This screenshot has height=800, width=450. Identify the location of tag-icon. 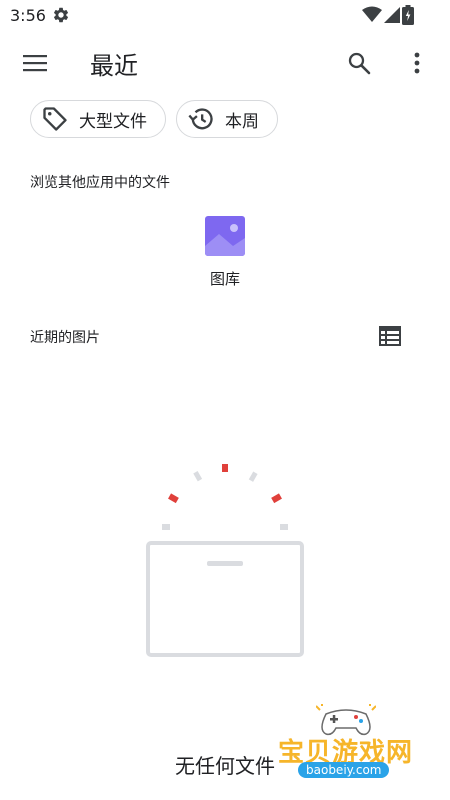
(55, 119).